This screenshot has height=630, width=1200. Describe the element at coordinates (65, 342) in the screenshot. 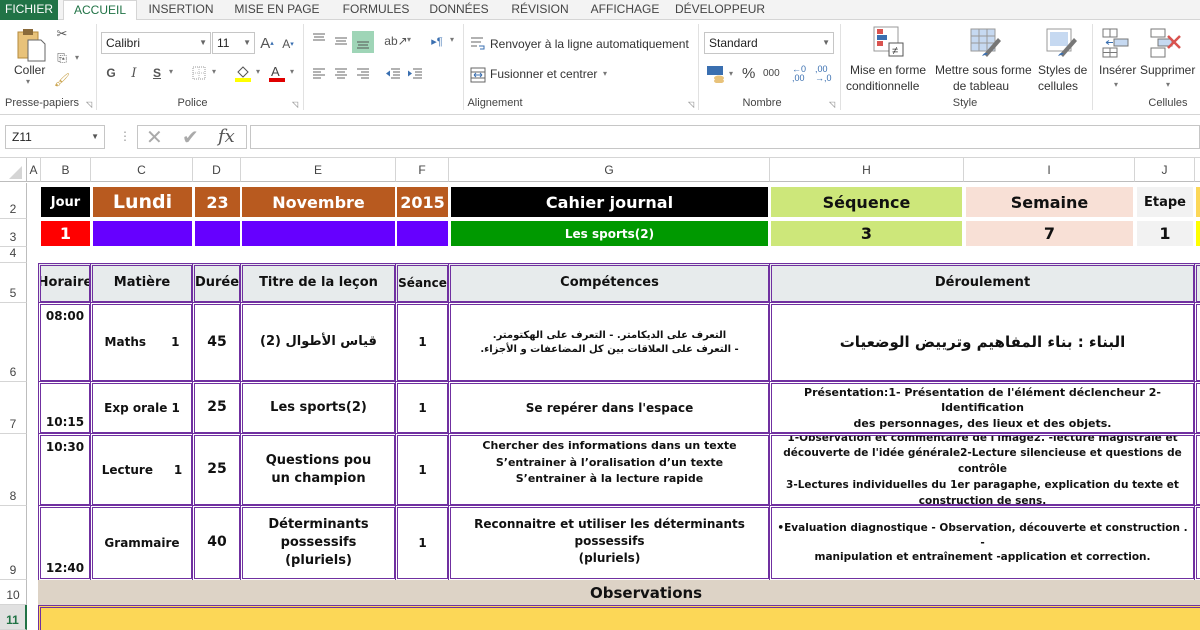

I see `table-row-1-time: 08:00` at that location.